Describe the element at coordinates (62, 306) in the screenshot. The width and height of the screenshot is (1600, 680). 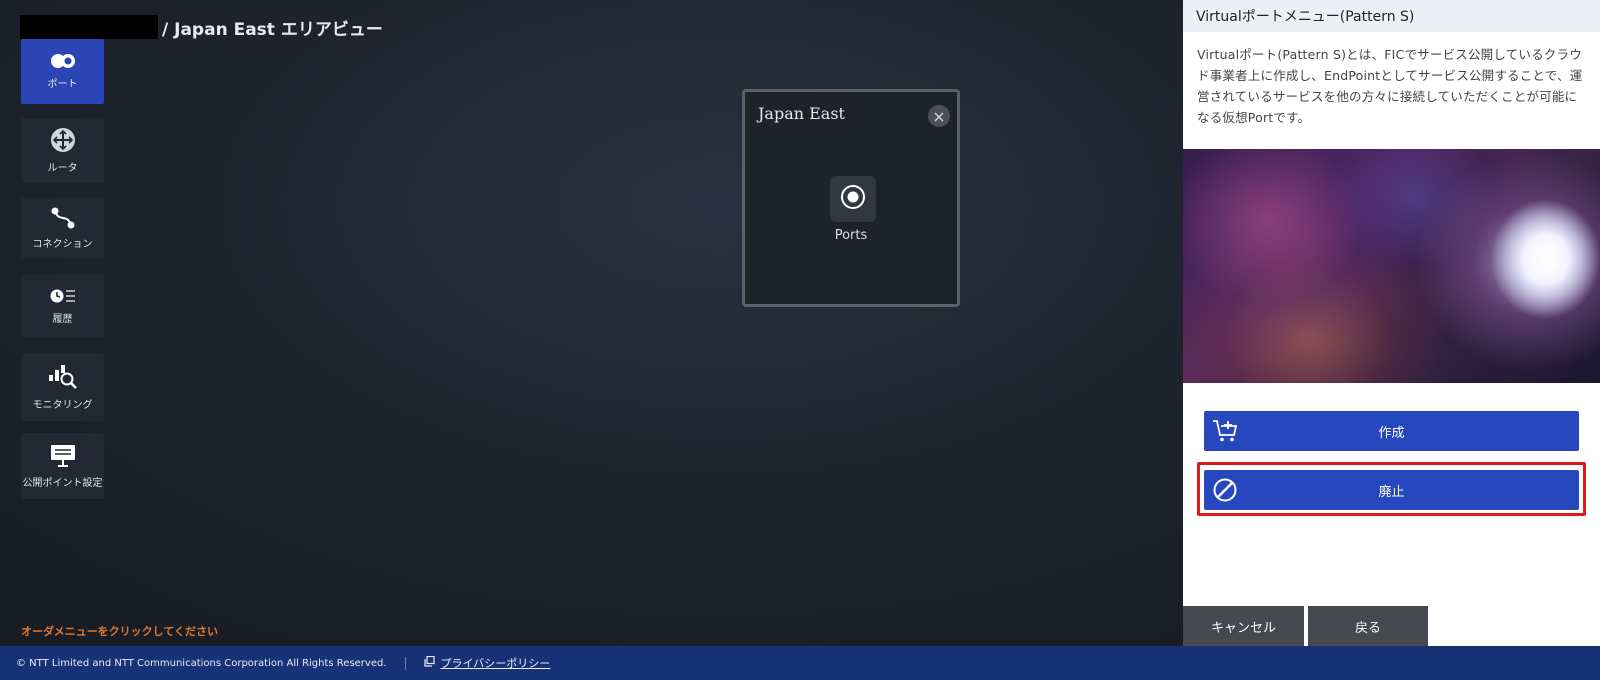
I see `sidebar-item-history: 履歴` at that location.